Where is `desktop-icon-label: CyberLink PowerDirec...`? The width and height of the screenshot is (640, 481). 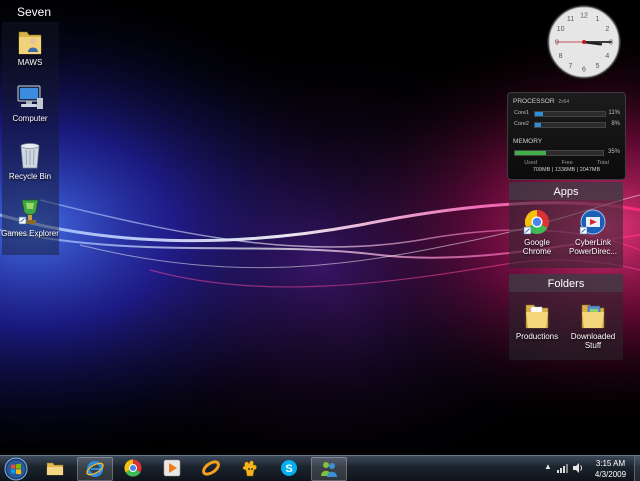
desktop-icon-label: CyberLink PowerDirec... is located at coordinates (592, 247).